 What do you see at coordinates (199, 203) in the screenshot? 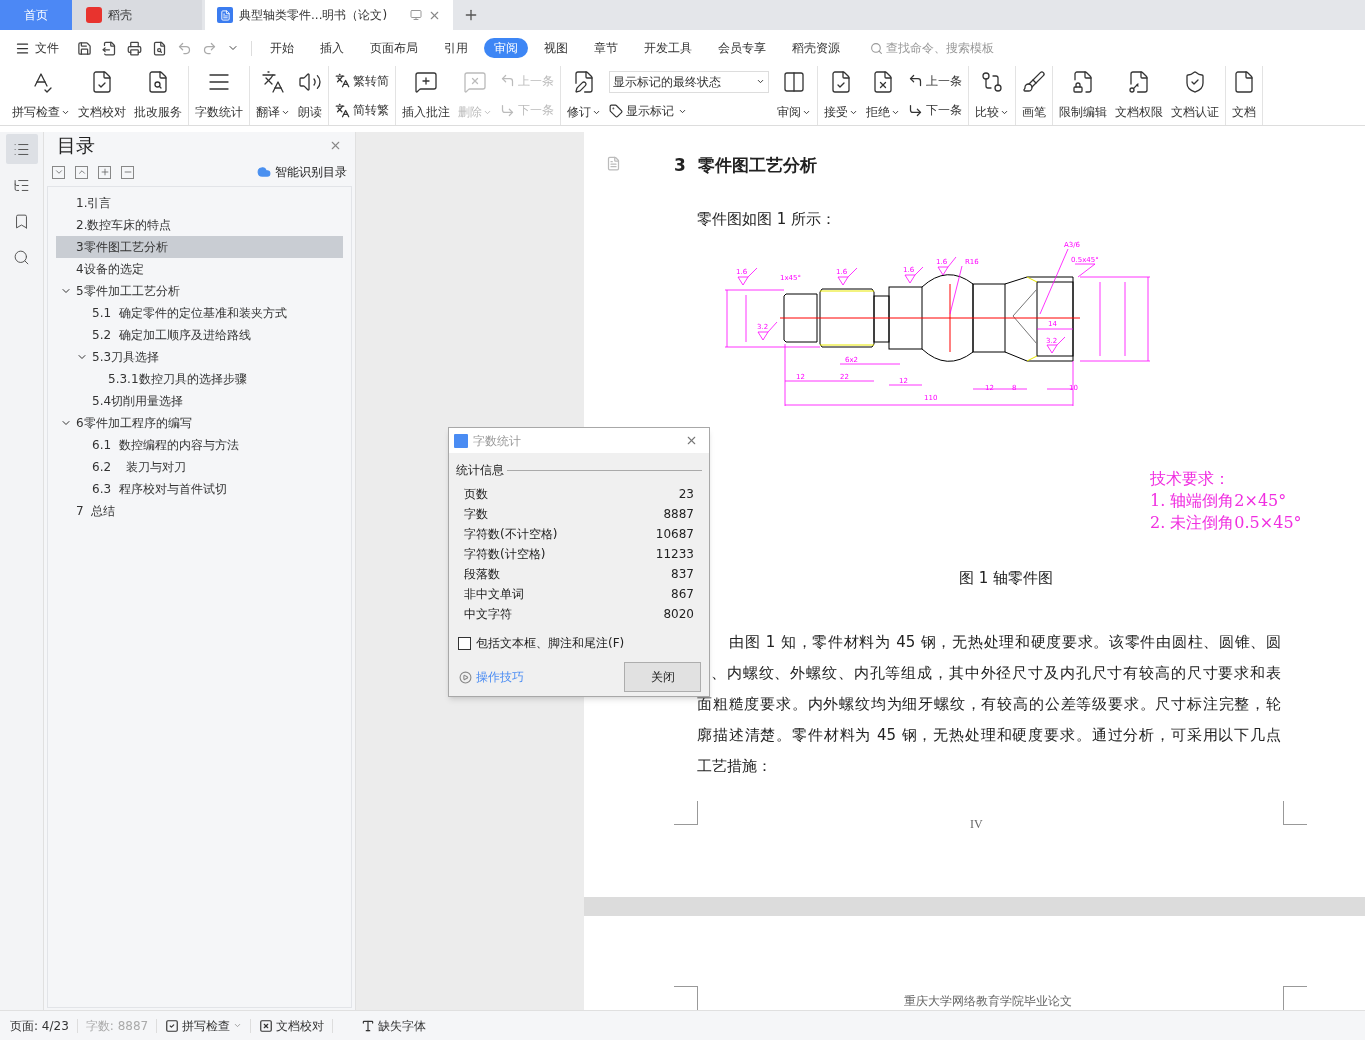
I see `toc-item: 1.引言` at bounding box center [199, 203].